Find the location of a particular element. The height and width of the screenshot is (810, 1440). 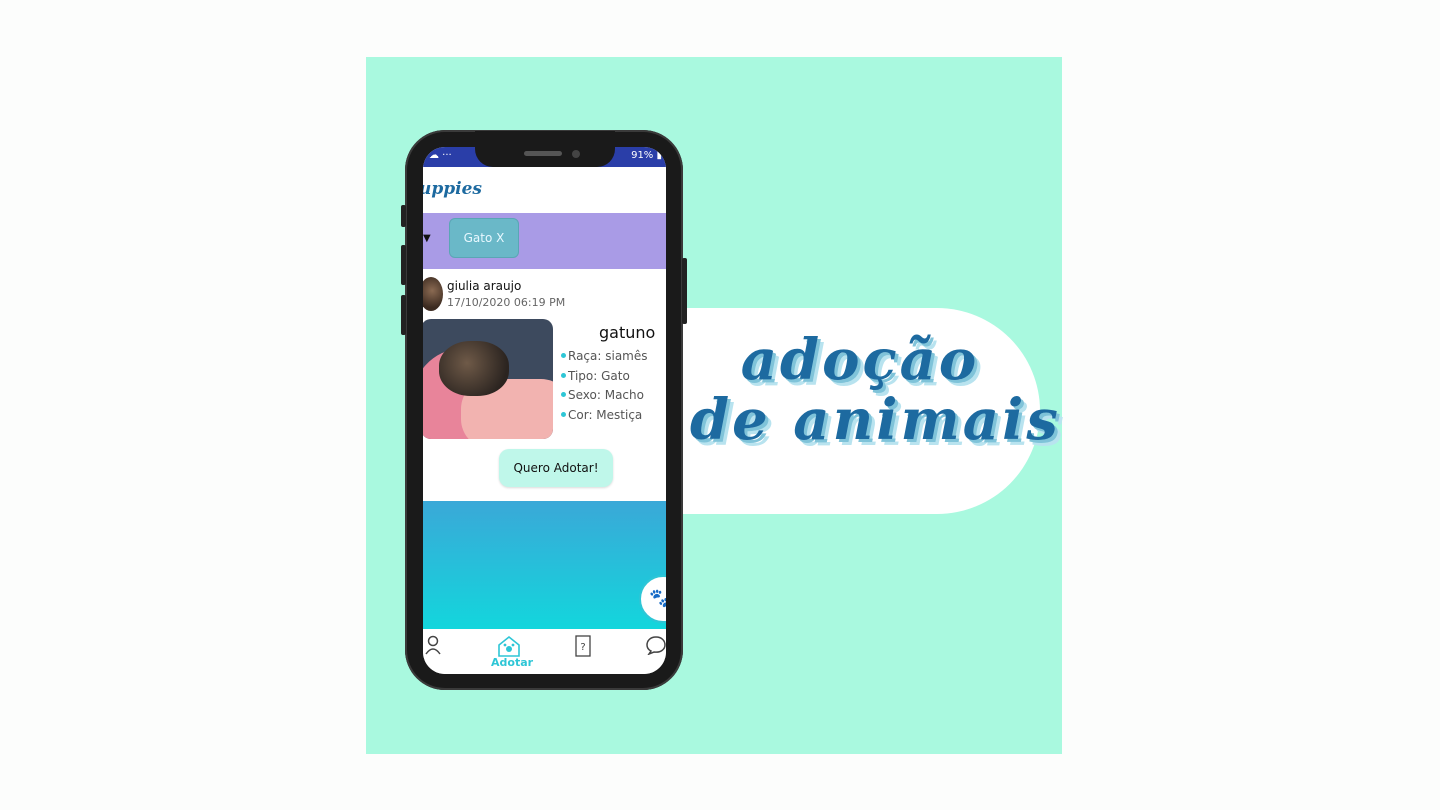

status-right: 91% ▮ is located at coordinates (646, 155).